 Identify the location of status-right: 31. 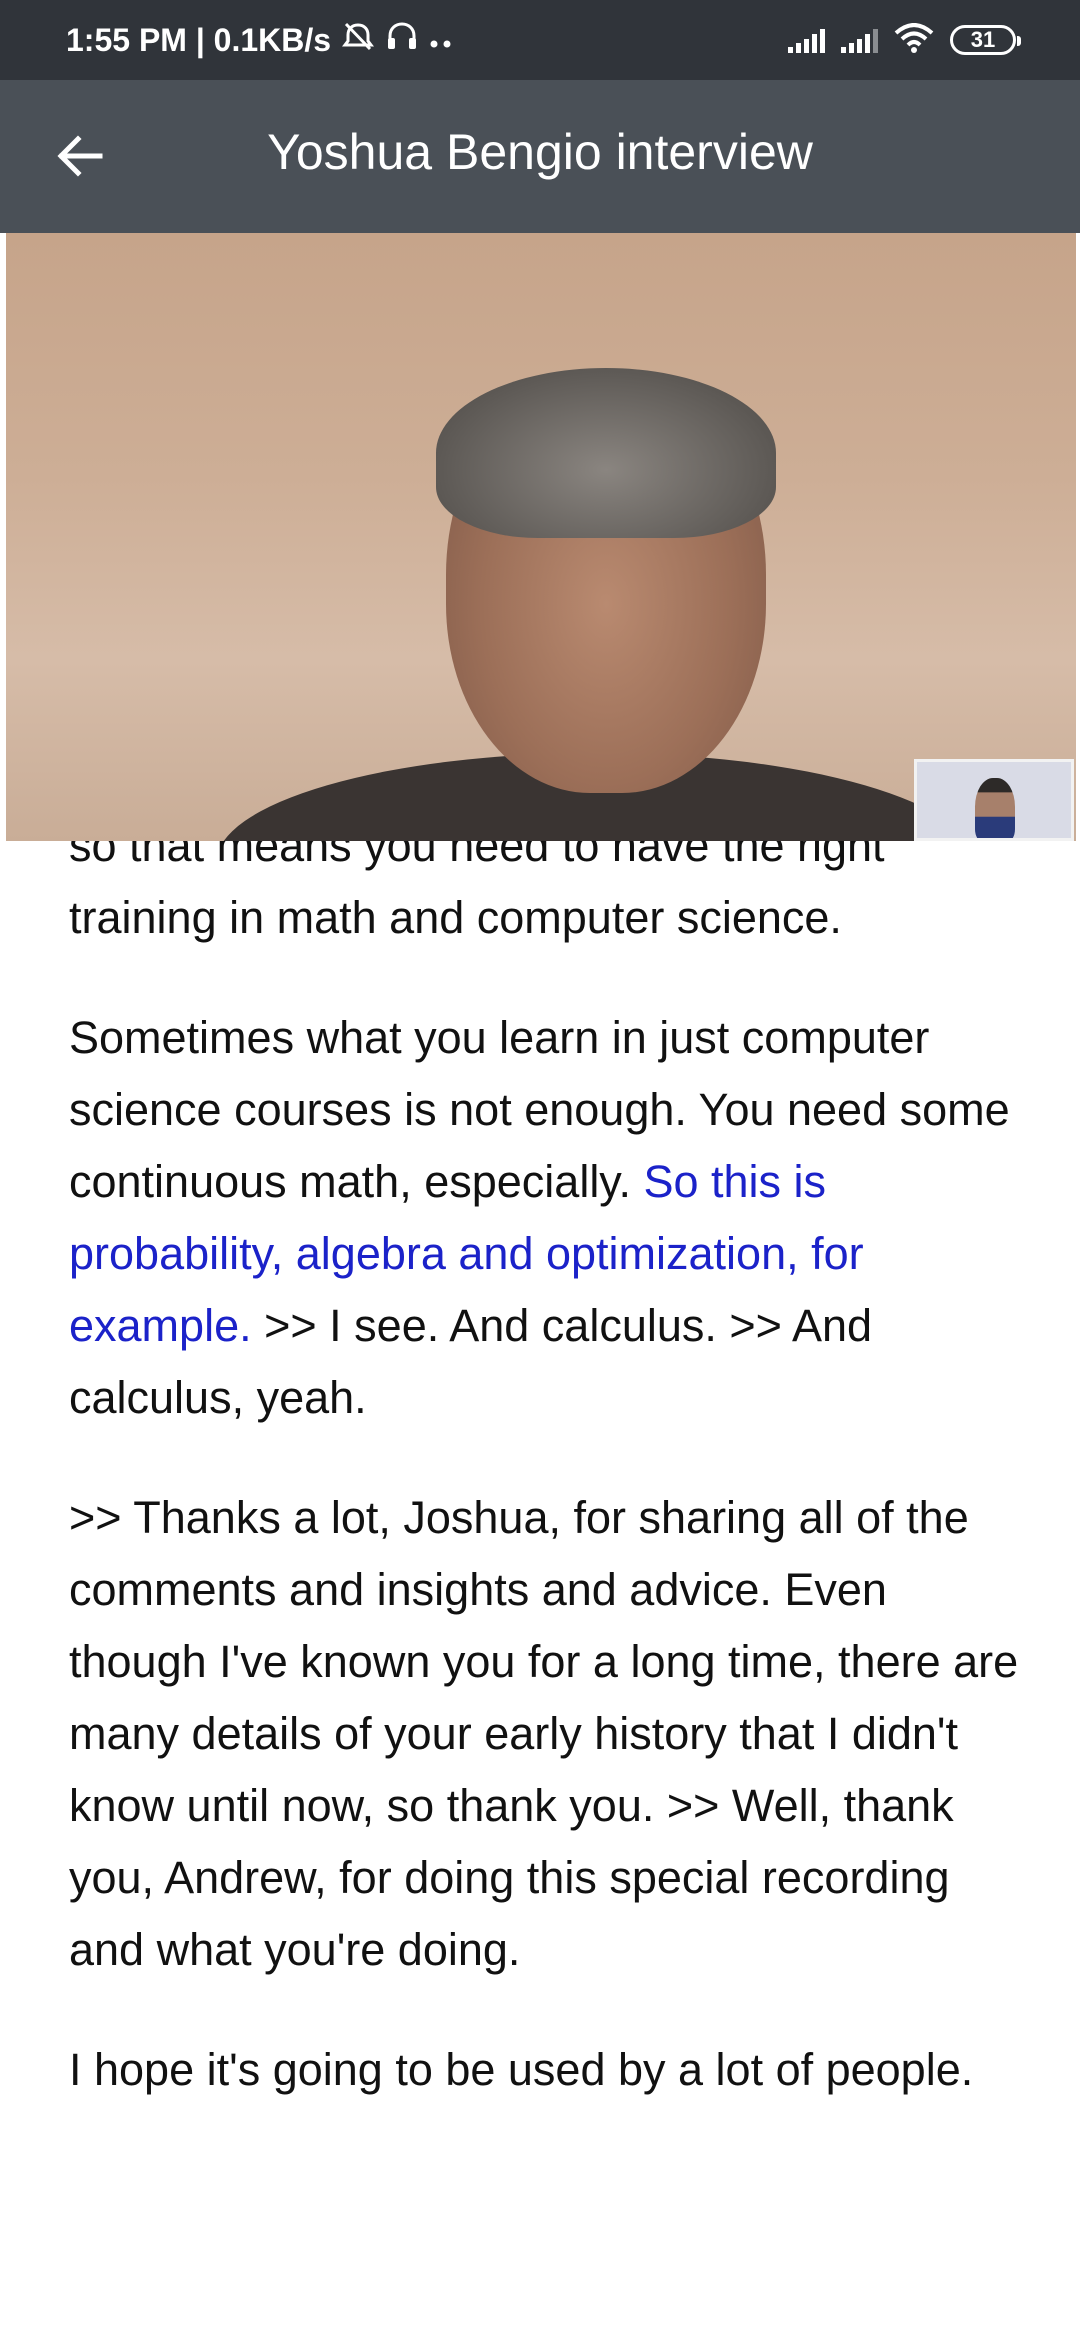
(904, 40).